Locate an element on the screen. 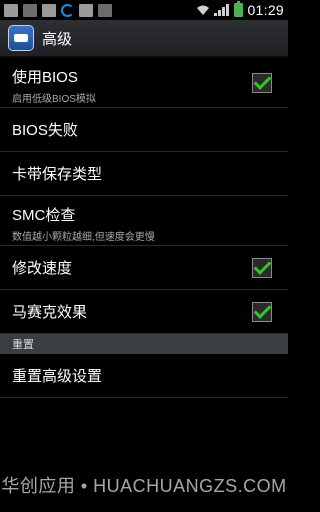 The width and height of the screenshot is (320, 512). speed-hack-checkbox is located at coordinates (262, 267).